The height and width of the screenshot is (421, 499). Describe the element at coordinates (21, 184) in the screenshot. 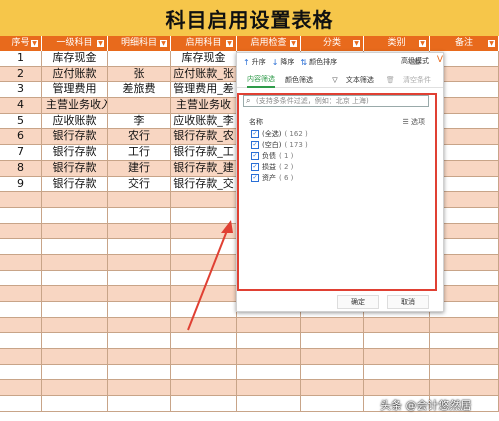

I see `table-cell: 9` at that location.